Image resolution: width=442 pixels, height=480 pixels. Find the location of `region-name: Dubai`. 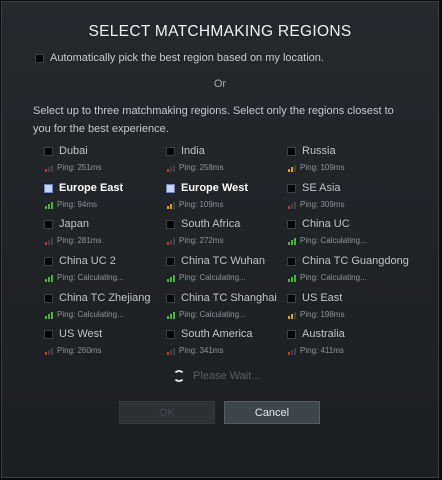

region-name: Dubai is located at coordinates (73, 151).